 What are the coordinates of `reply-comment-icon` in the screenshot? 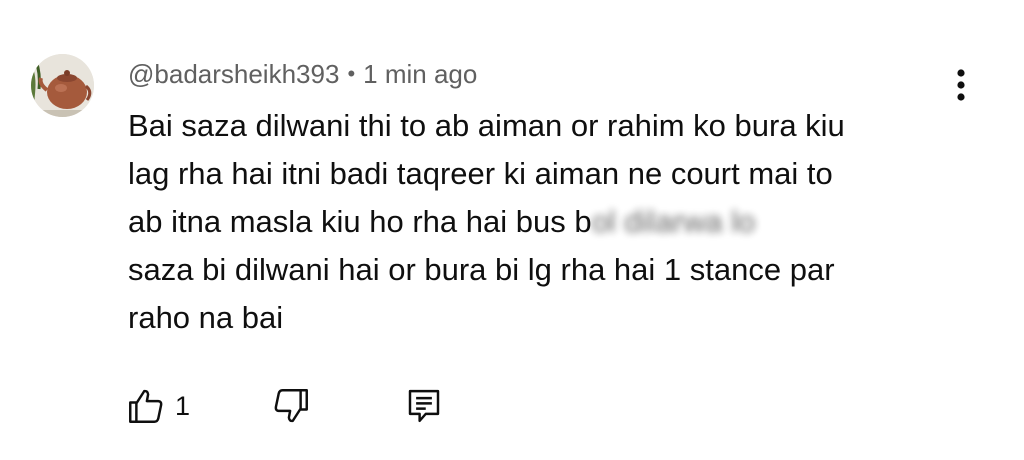 It's located at (424, 406).